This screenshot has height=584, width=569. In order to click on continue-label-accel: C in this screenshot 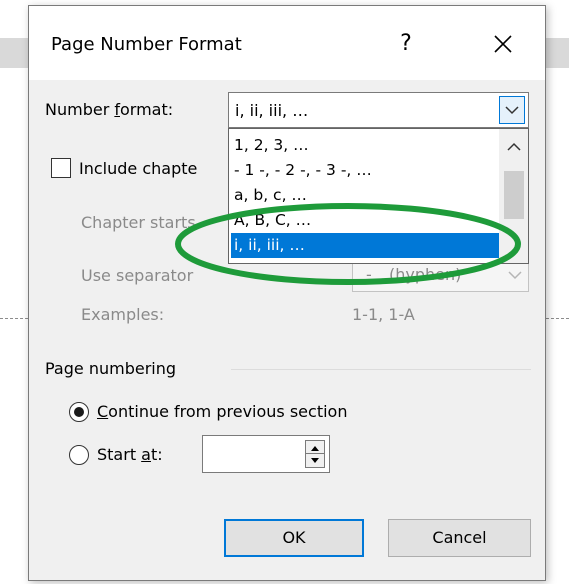, I will do `click(103, 411)`.